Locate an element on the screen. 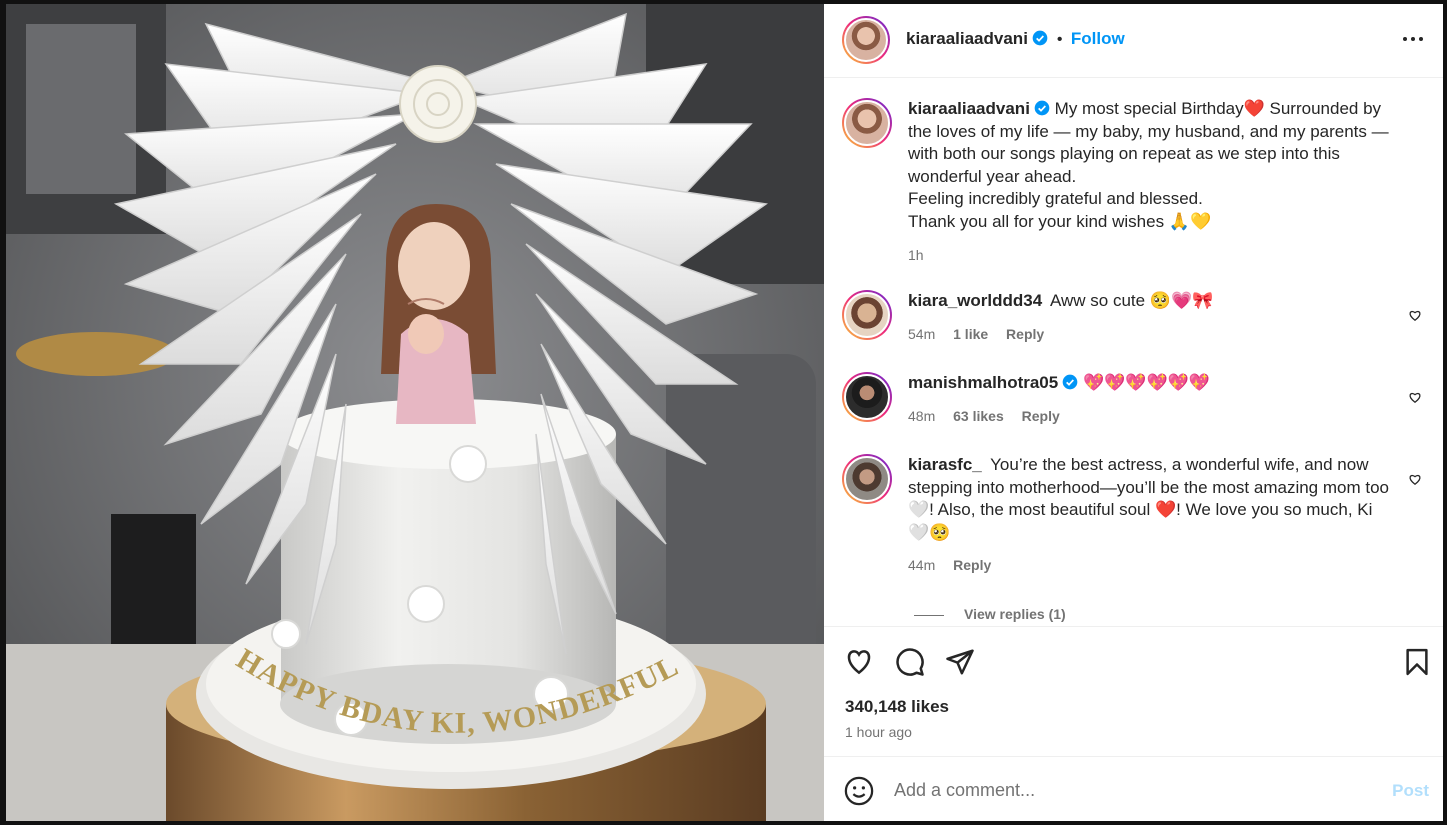 Image resolution: width=1447 pixels, height=825 pixels. add-comment-bar: Post is located at coordinates (1133, 788).